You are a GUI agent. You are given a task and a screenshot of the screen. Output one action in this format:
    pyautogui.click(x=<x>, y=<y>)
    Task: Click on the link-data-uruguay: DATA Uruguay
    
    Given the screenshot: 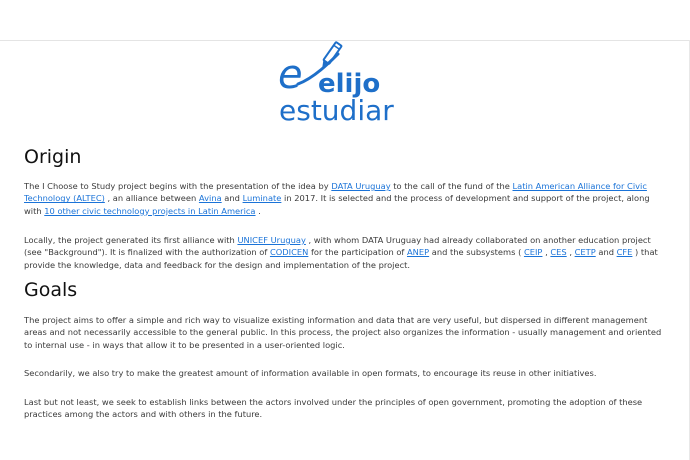 What is the action you would take?
    pyautogui.click(x=360, y=186)
    